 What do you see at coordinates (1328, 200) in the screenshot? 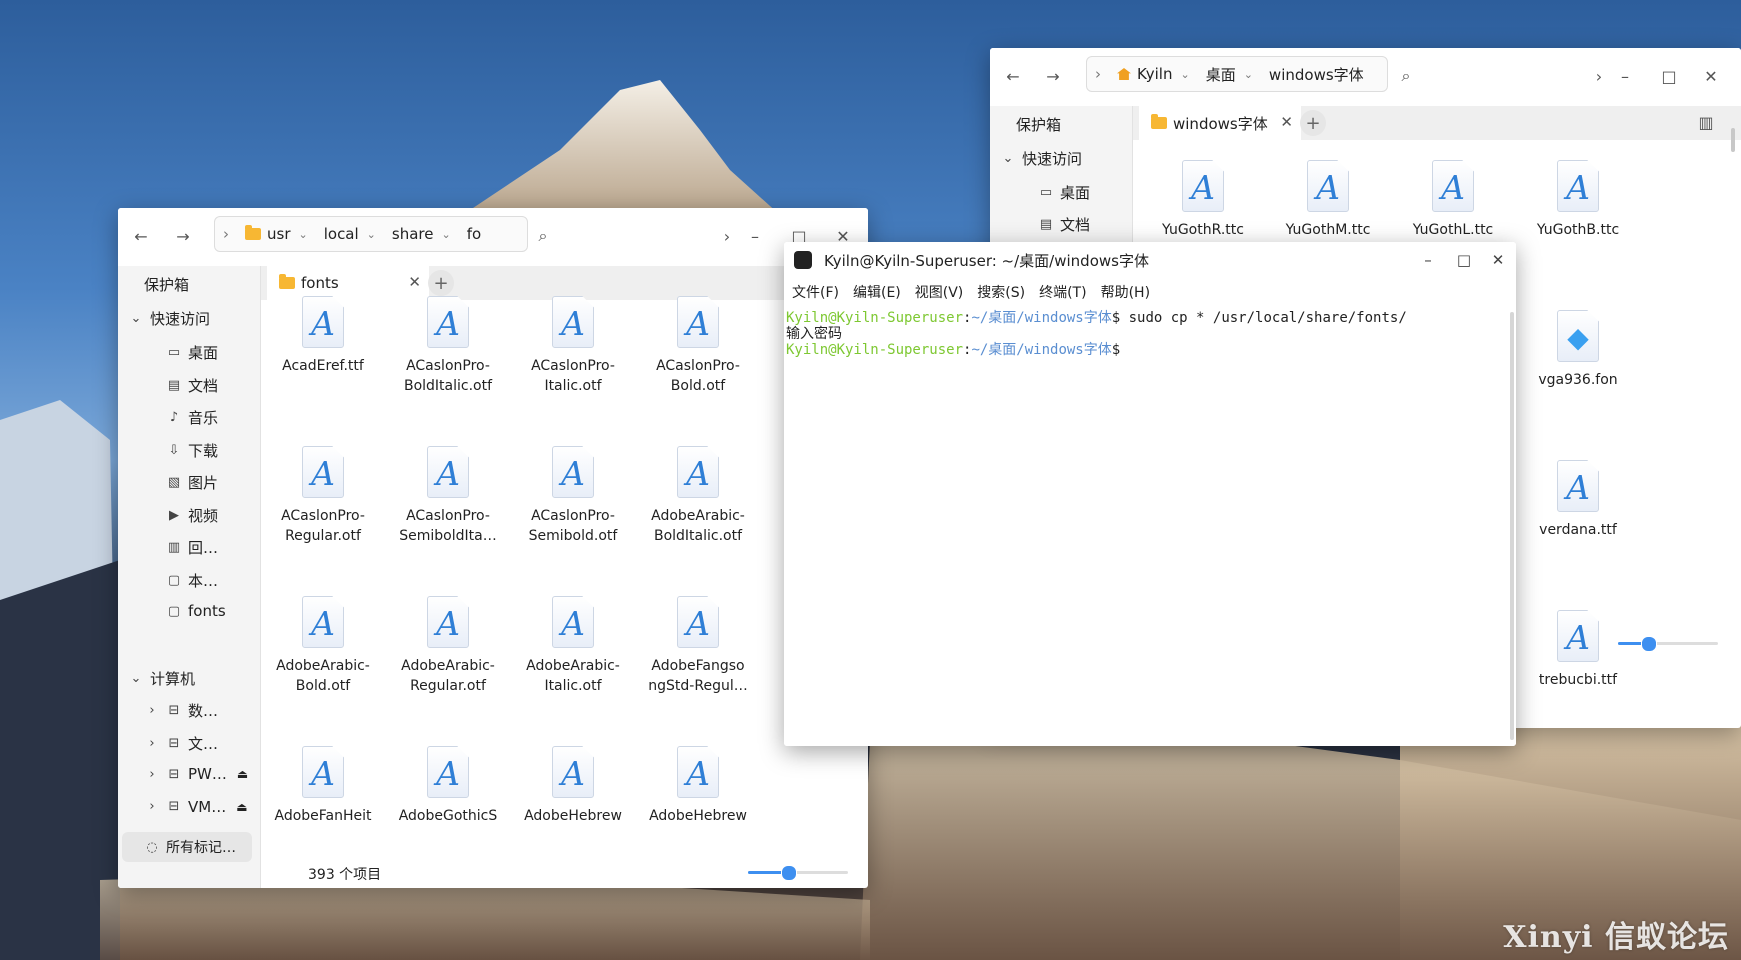
I see `file-item: A YuGothM.ttc` at bounding box center [1328, 200].